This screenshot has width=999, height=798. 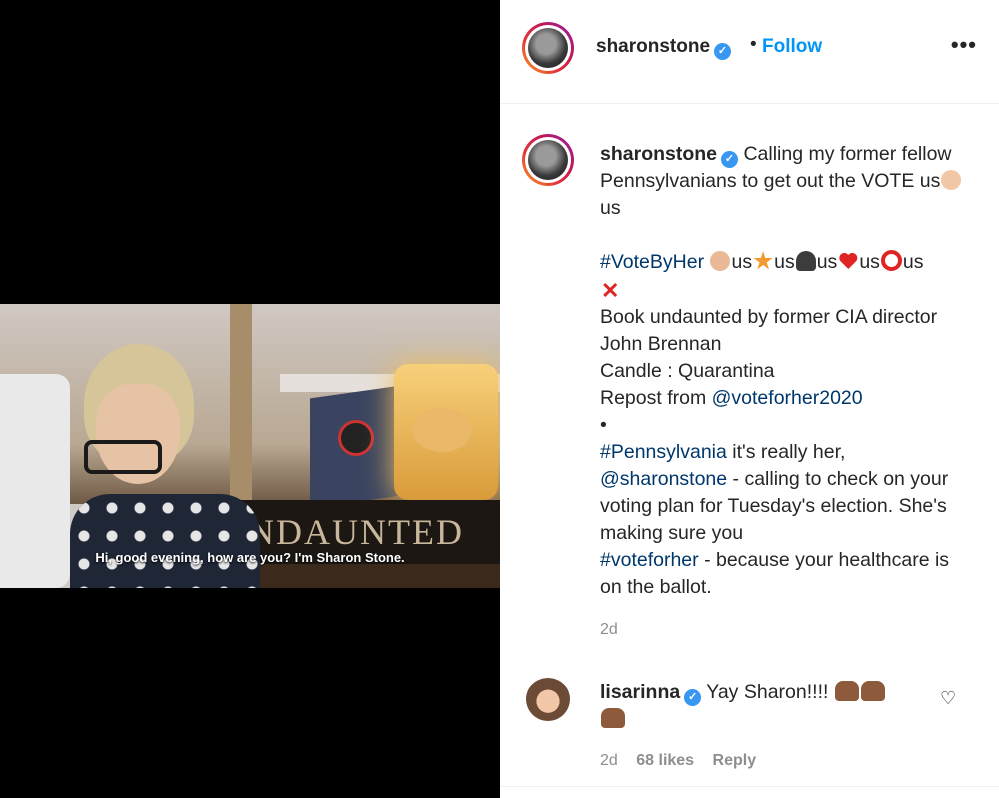 What do you see at coordinates (964, 45) in the screenshot?
I see `more-options-icon: •••` at bounding box center [964, 45].